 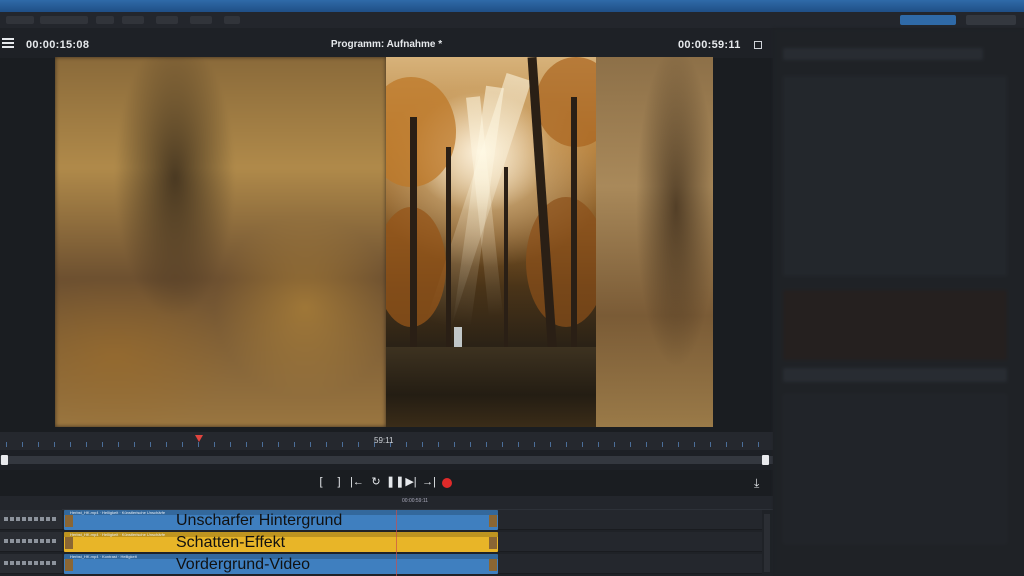 What do you see at coordinates (243, 564) in the screenshot?
I see `clip-annotation-label: Vordergrund-Video` at bounding box center [243, 564].